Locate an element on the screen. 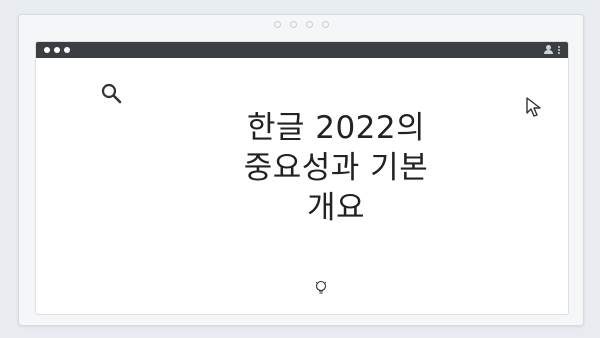 This screenshot has height=338, width=600. close-dot-icon is located at coordinates (47, 50).